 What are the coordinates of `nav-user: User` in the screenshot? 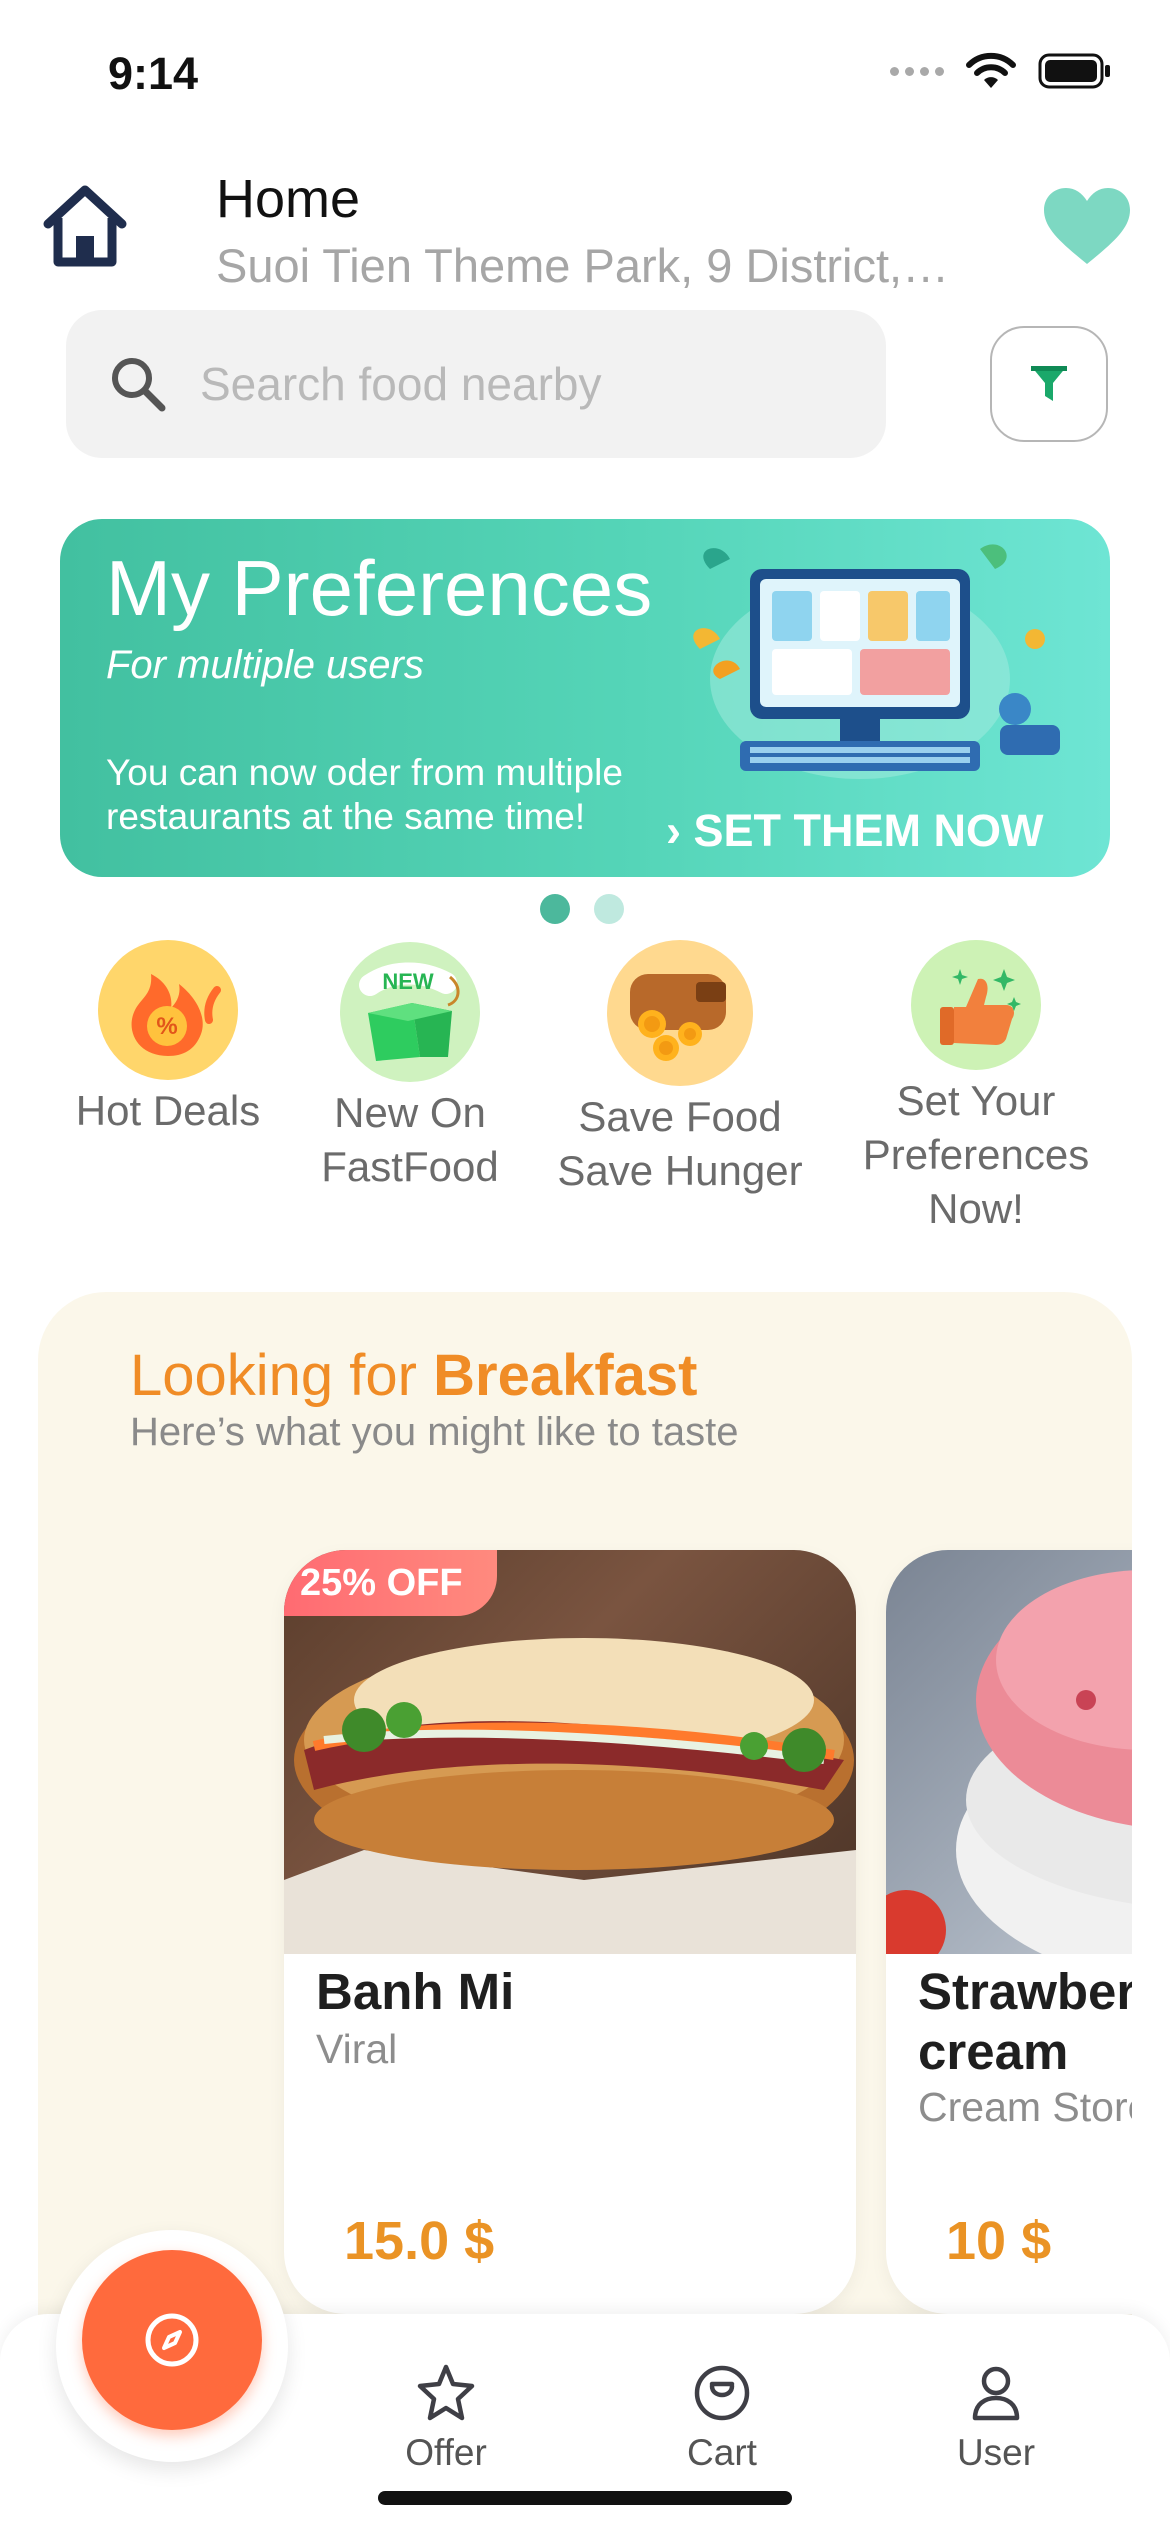 It's located at (996, 2418).